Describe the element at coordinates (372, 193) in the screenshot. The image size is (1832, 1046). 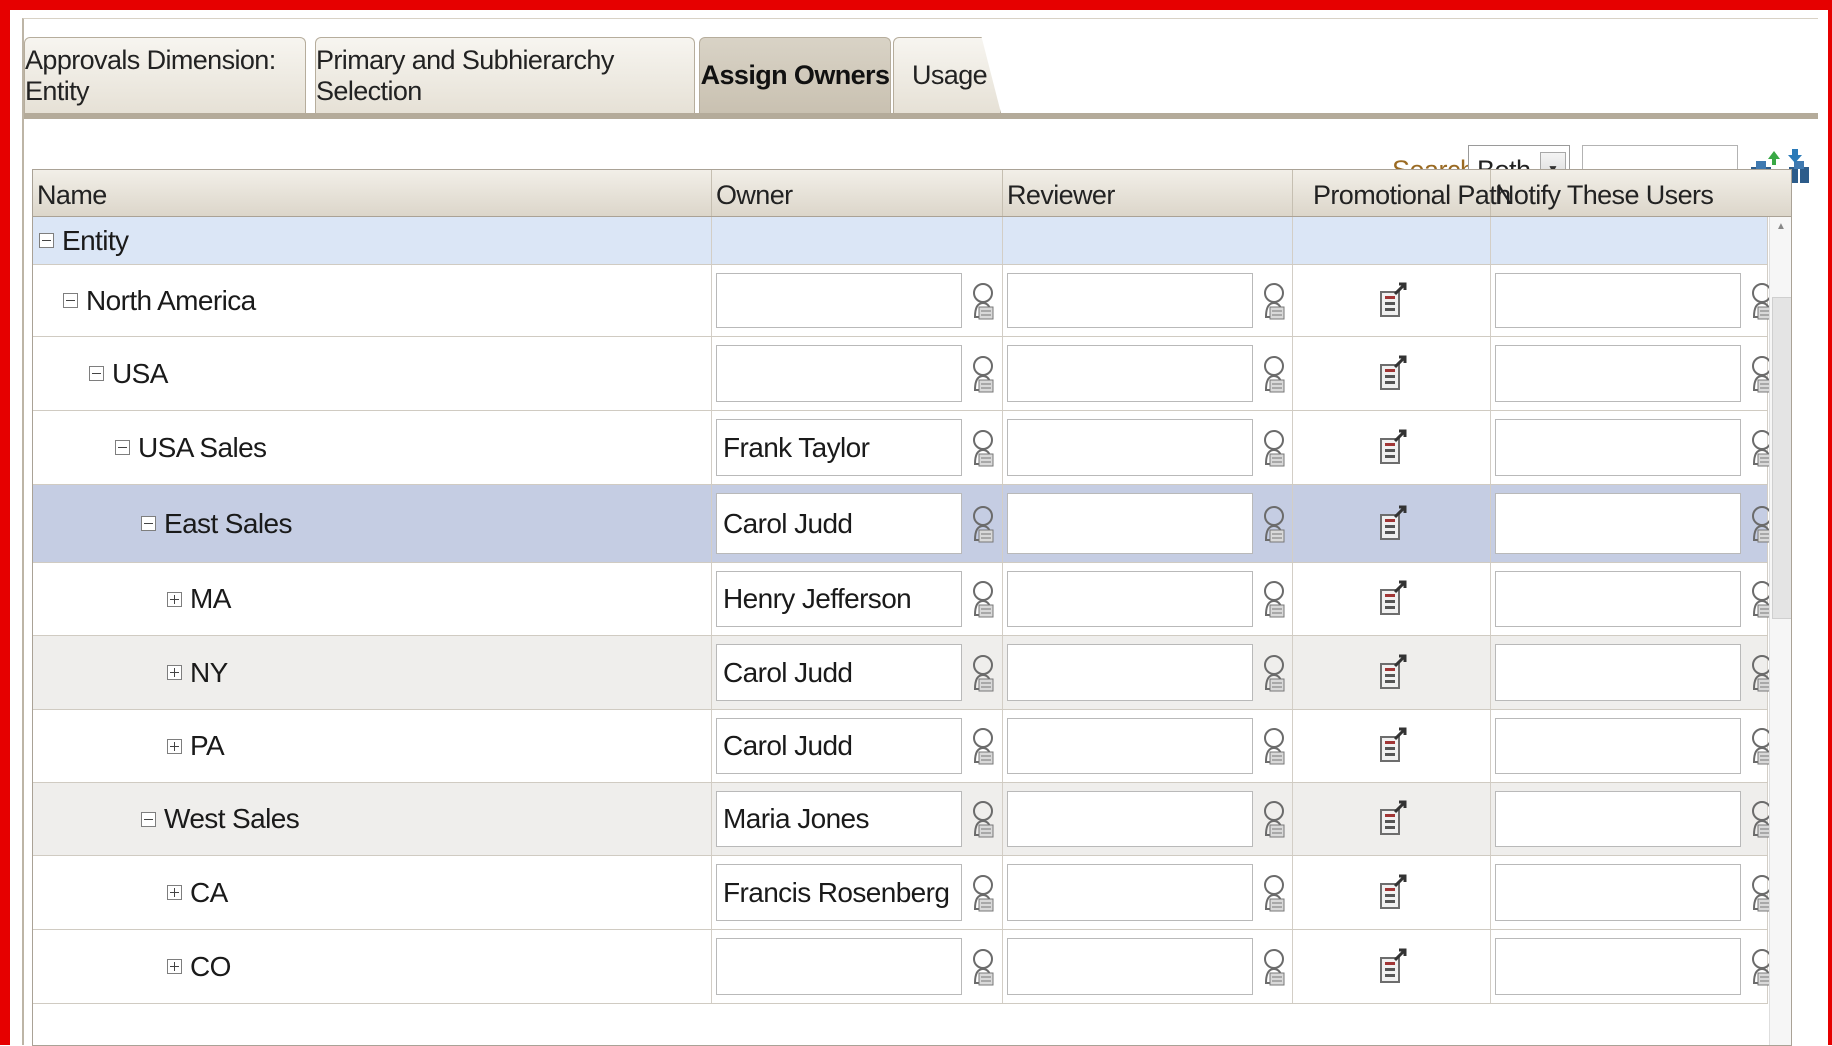
I see `column-header-name: Name` at that location.